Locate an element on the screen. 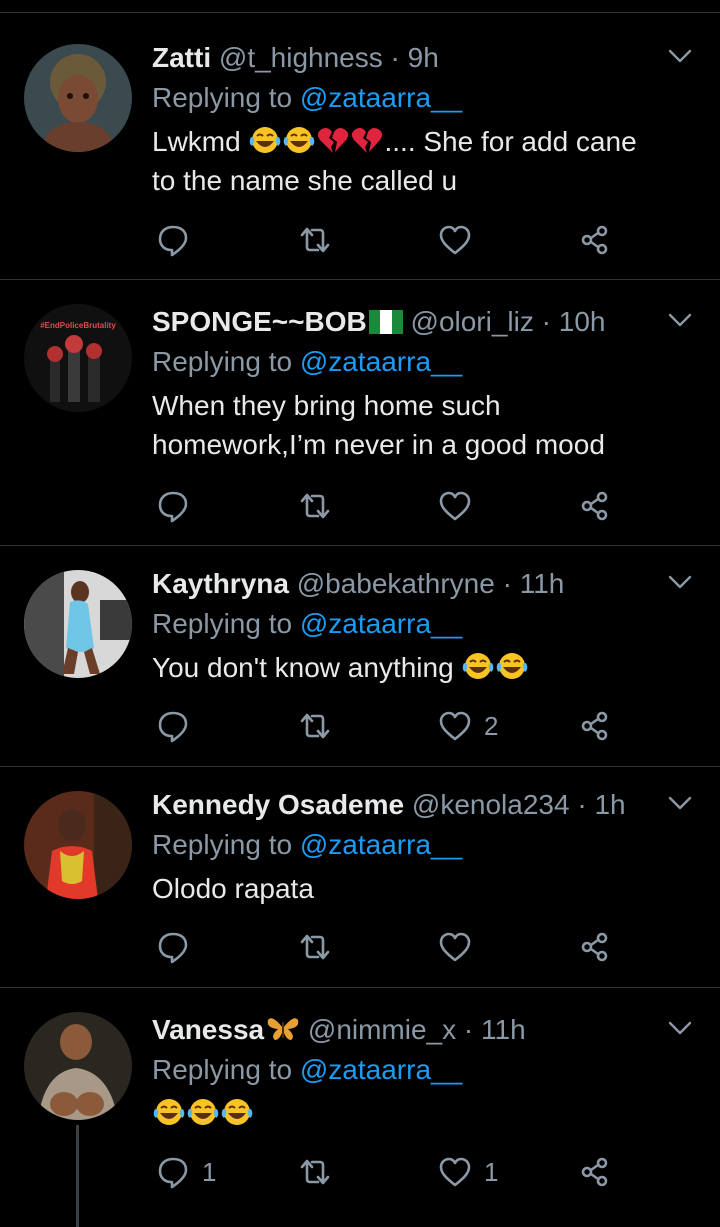  like-count: 1 is located at coordinates (491, 1171).